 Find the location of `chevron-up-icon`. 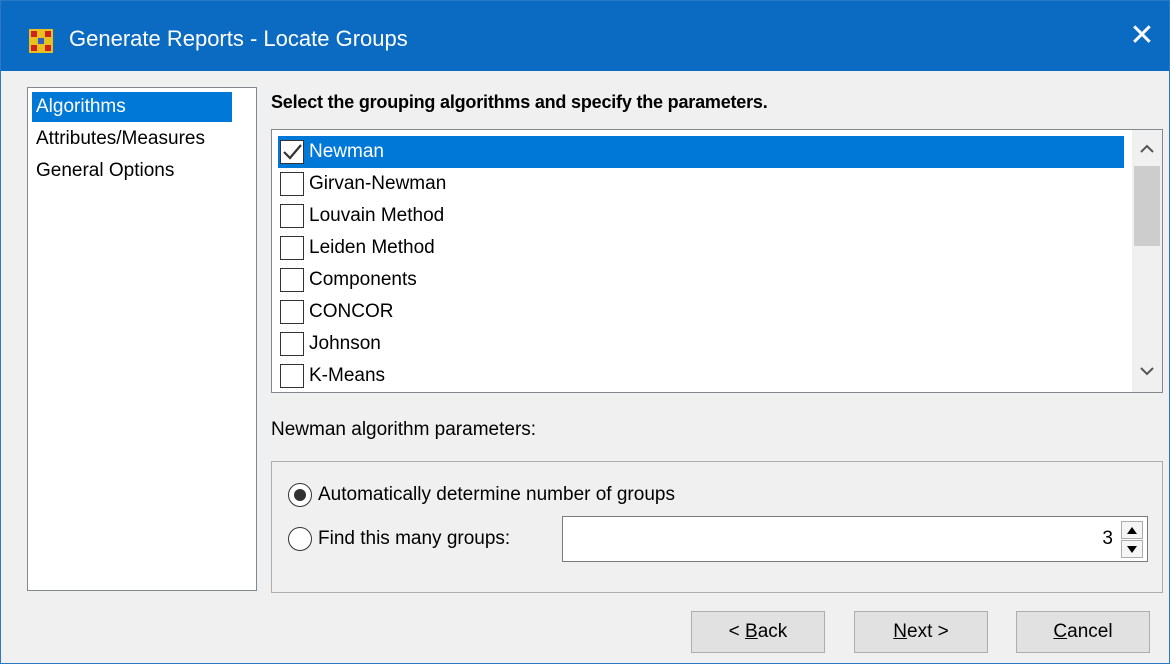

chevron-up-icon is located at coordinates (1147, 148).